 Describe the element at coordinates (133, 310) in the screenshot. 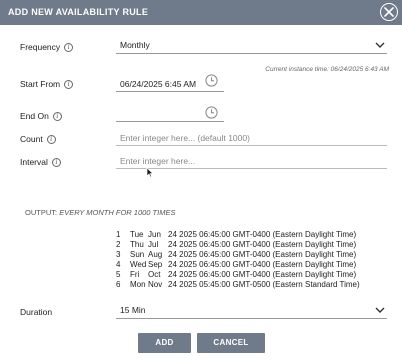

I see `duration-value: 15 Min` at that location.